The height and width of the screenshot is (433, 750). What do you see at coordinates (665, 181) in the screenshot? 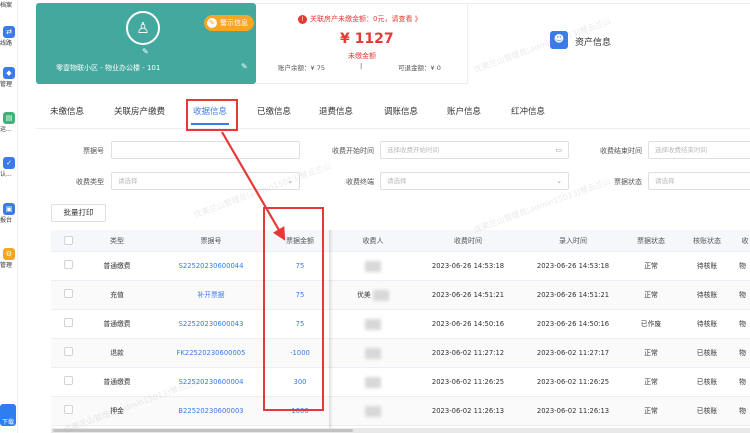
I see `receipt-status-placeholder: 请选择` at bounding box center [665, 181].